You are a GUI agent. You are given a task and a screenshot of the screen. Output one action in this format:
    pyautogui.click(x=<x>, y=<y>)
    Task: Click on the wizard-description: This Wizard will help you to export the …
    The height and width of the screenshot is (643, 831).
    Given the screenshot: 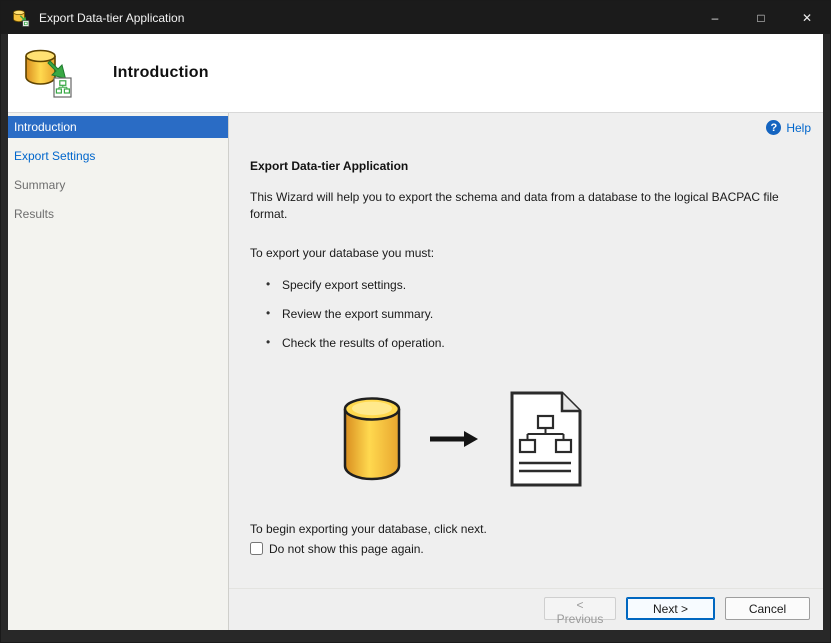 What is the action you would take?
    pyautogui.click(x=514, y=206)
    